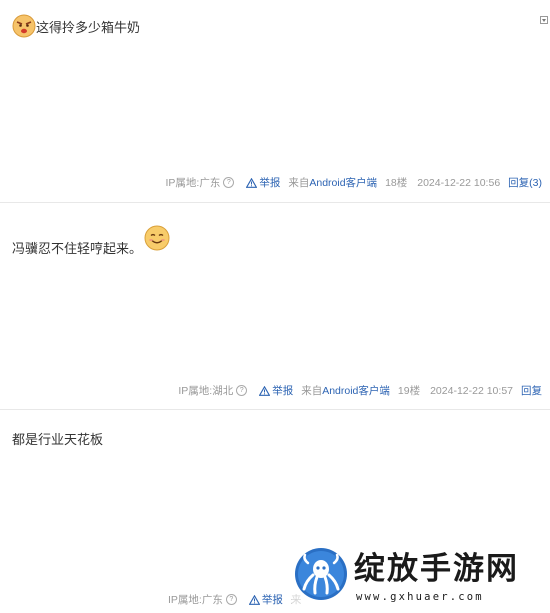 Image resolution: width=550 pixels, height=613 pixels. What do you see at coordinates (420, 597) in the screenshot?
I see `watermark-url: www.gxhuaer.com` at bounding box center [420, 597].